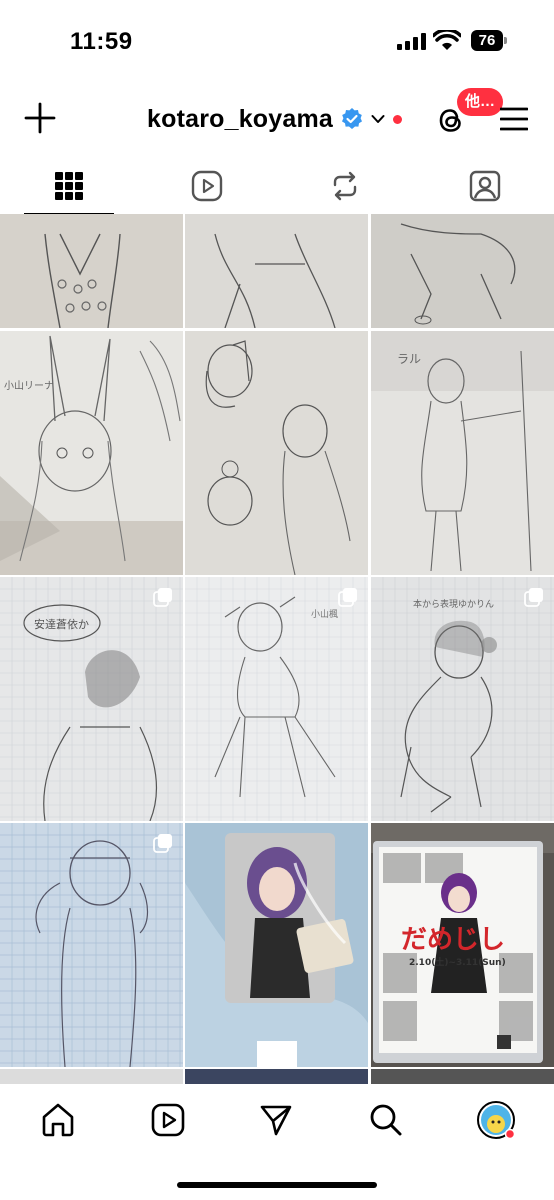 The image size is (554, 1200). I want to click on nav-profile, so click(496, 1120).